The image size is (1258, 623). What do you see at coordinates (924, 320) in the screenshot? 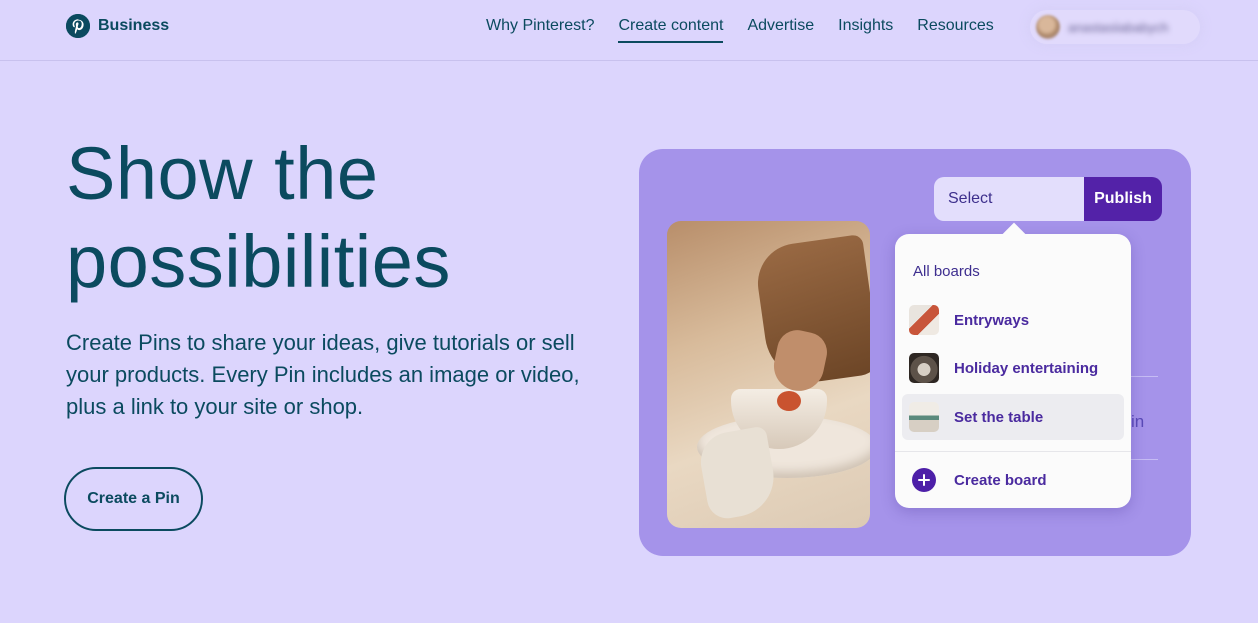
I see `entryway-thumbnail-icon` at bounding box center [924, 320].